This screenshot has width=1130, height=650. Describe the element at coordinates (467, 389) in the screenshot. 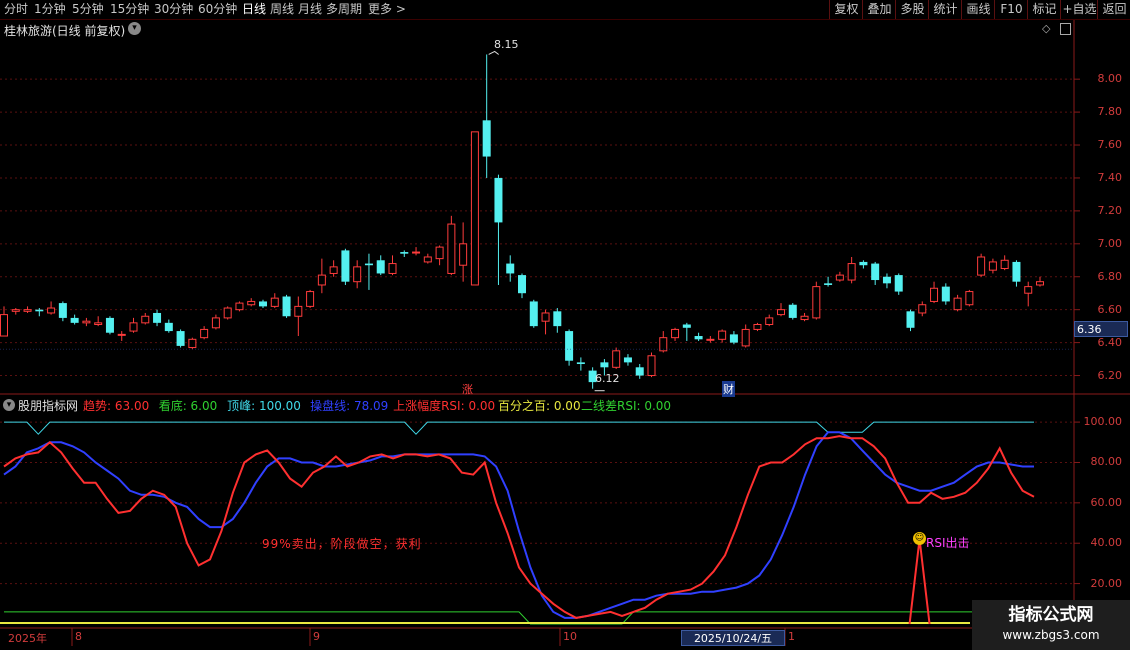

I see `event-marker-rise: 涨` at that location.